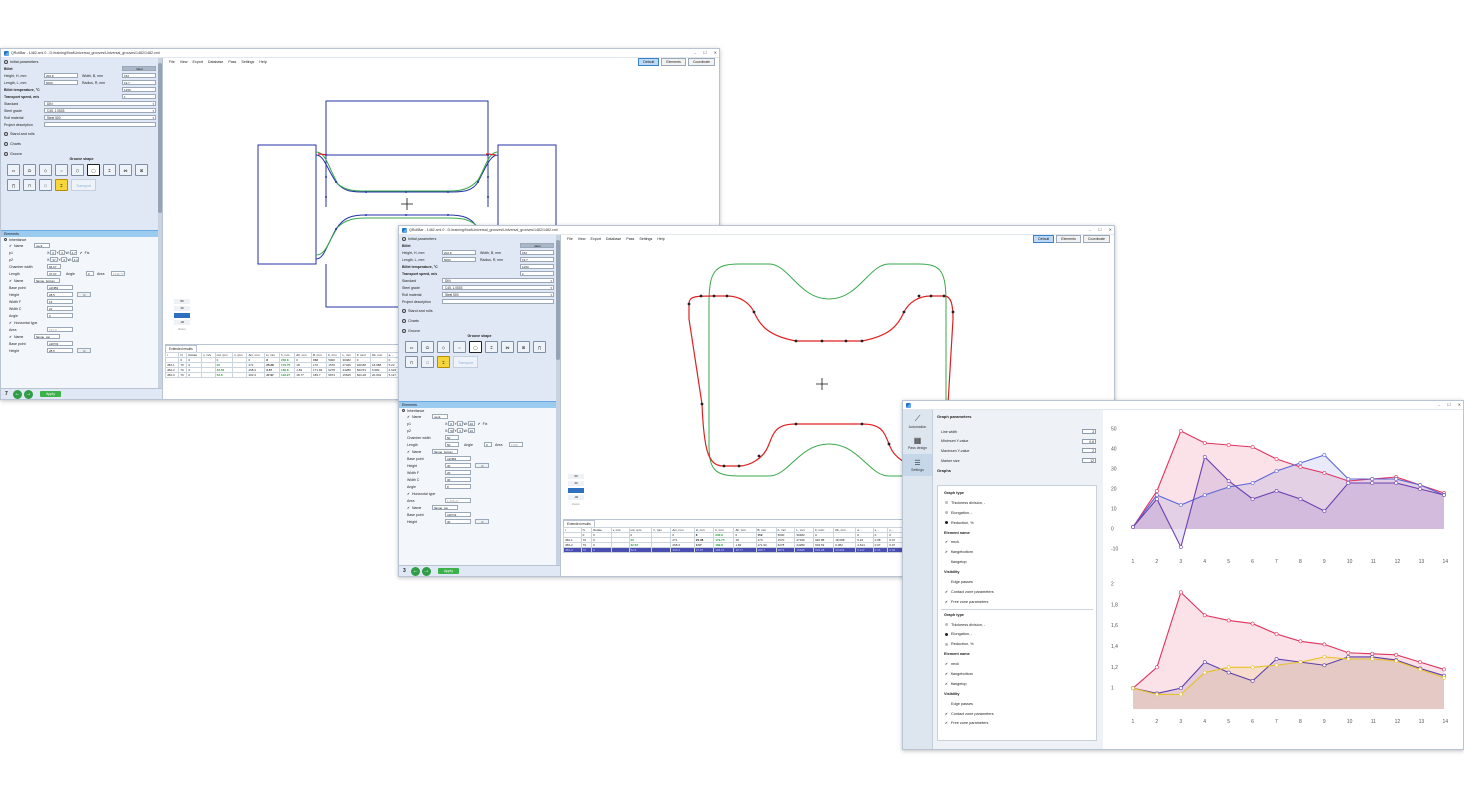 The width and height of the screenshot is (1464, 800). Describe the element at coordinates (172, 62) in the screenshot. I see `menu-file: File` at that location.